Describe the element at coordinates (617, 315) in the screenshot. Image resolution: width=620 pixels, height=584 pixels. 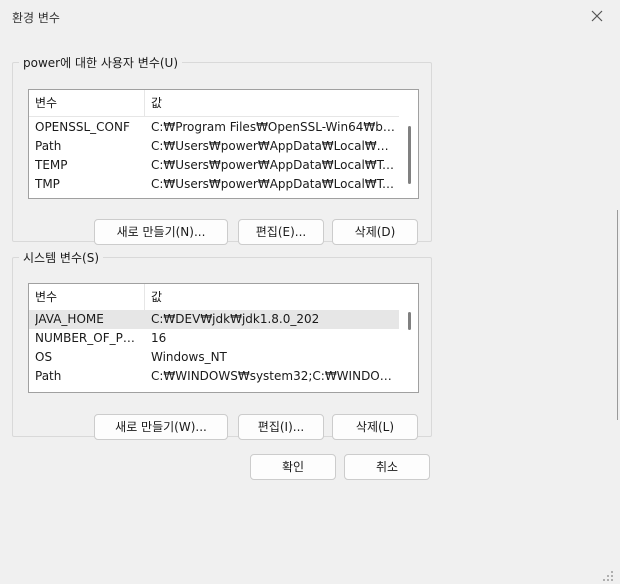
I see `window-edge-divider` at that location.